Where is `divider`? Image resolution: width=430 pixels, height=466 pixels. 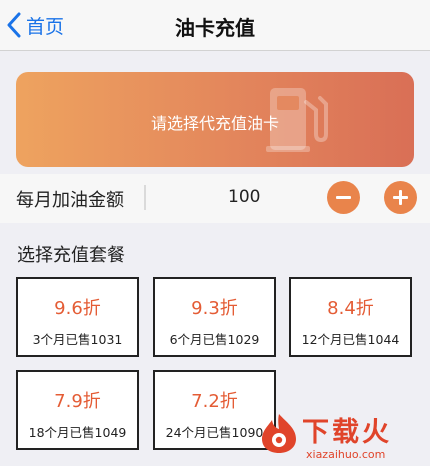
divider is located at coordinates (145, 197).